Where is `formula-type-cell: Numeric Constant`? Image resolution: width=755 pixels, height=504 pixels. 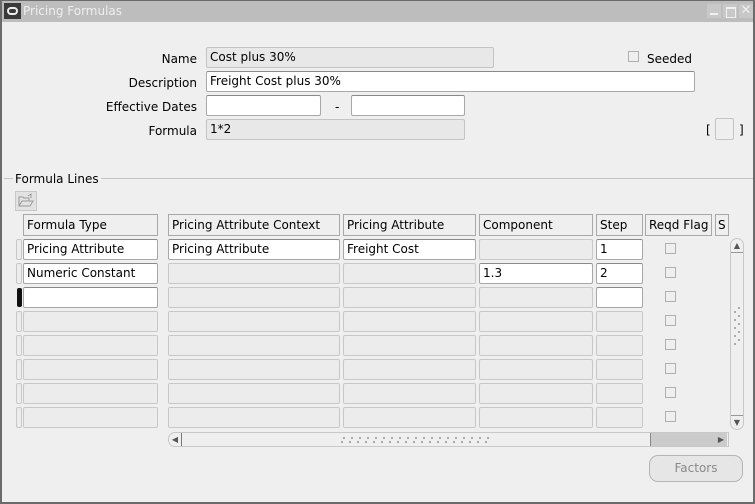
formula-type-cell: Numeric Constant is located at coordinates (90, 273).